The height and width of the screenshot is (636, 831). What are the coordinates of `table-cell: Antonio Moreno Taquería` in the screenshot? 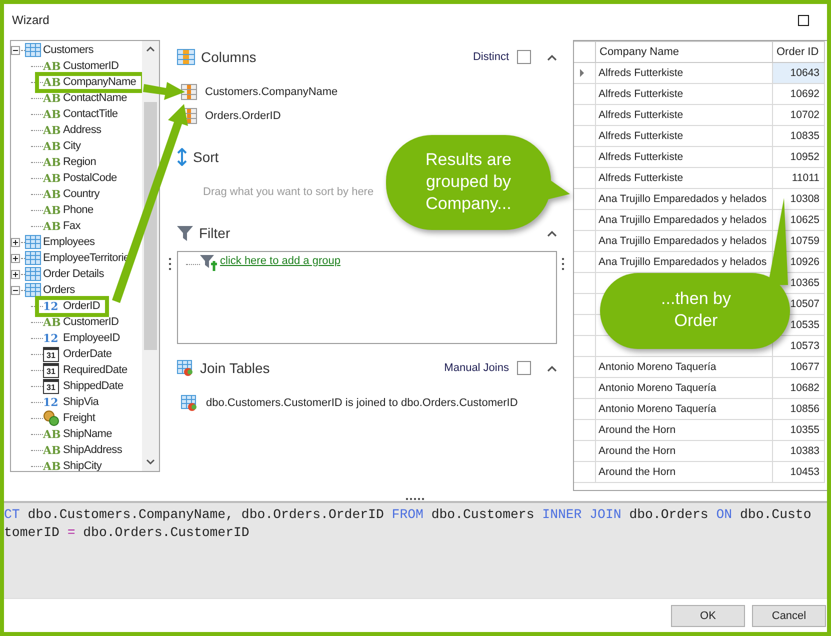 It's located at (683, 367).